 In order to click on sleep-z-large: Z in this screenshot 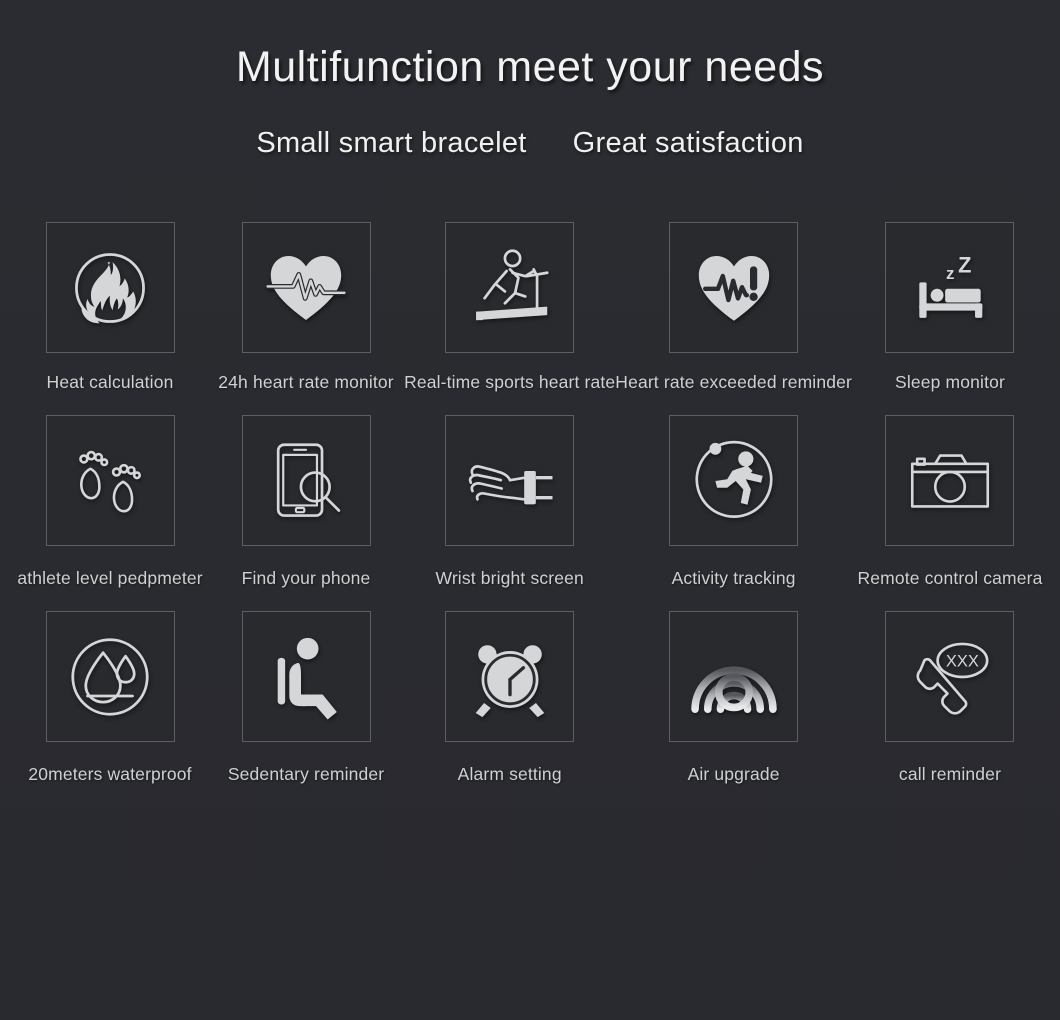, I will do `click(964, 264)`.